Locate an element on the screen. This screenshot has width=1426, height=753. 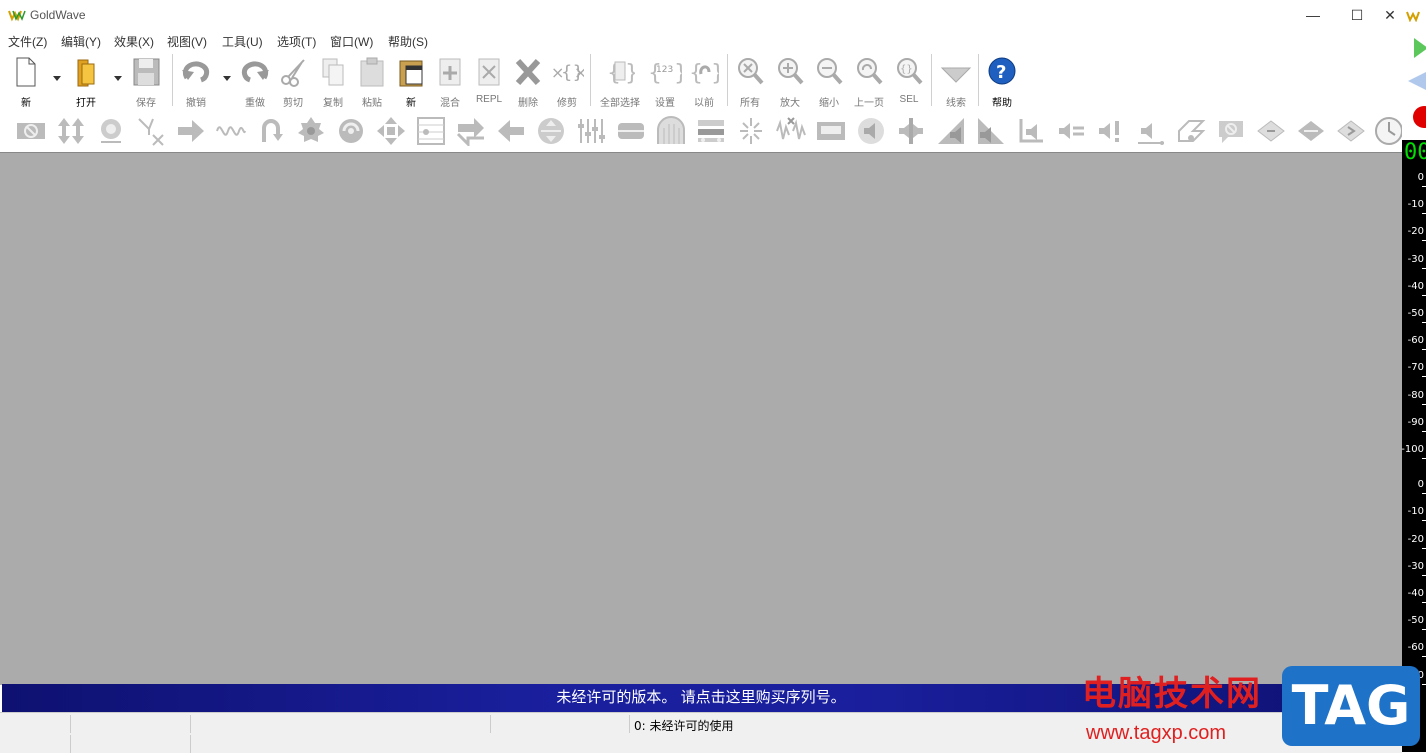
menu-view: 视图(V) is located at coordinates (187, 41).